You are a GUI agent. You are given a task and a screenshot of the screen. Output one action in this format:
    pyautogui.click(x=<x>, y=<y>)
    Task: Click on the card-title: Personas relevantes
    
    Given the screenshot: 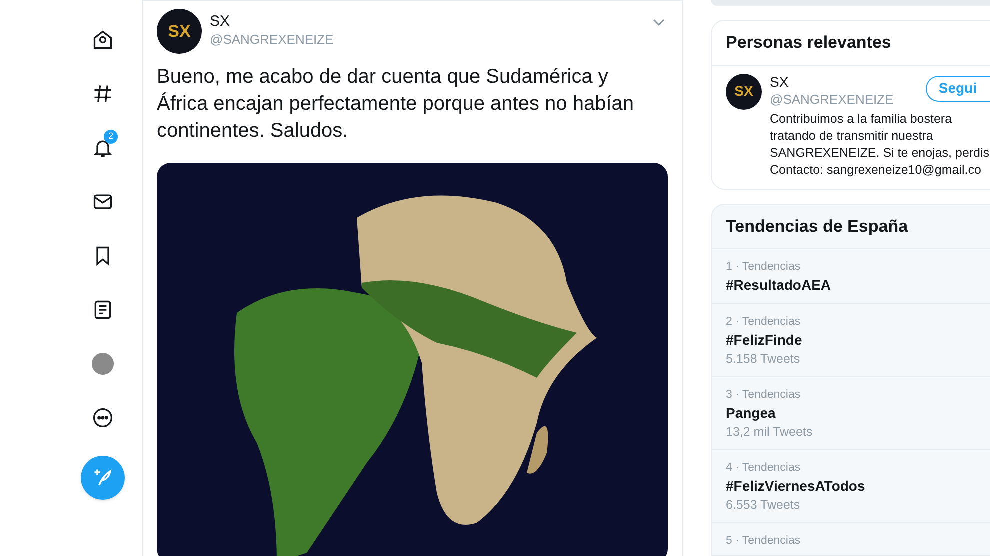 What is the action you would take?
    pyautogui.click(x=851, y=43)
    